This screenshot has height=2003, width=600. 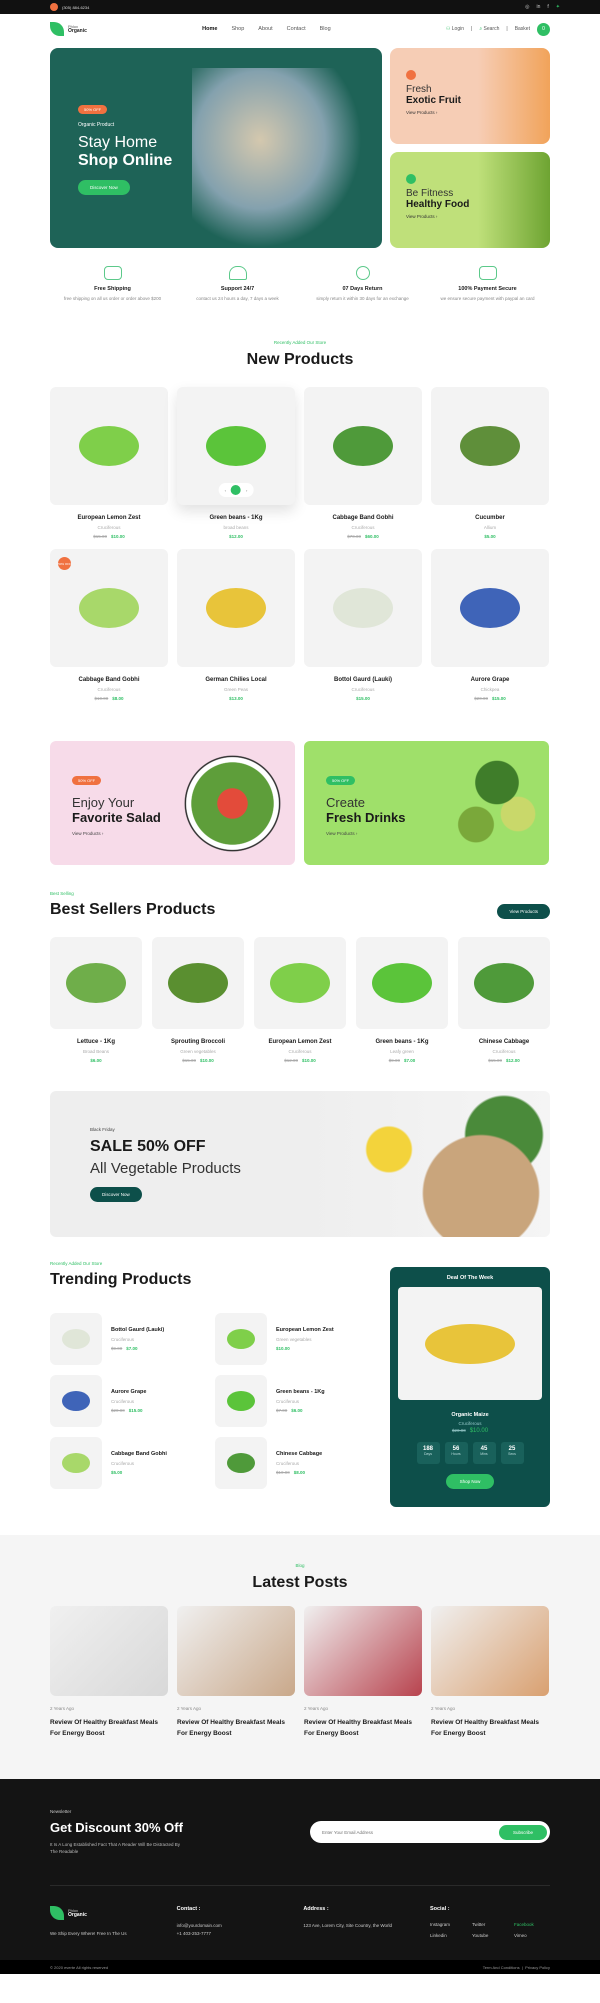 What do you see at coordinates (296, 29) in the screenshot?
I see `nav-contact: Contact` at bounding box center [296, 29].